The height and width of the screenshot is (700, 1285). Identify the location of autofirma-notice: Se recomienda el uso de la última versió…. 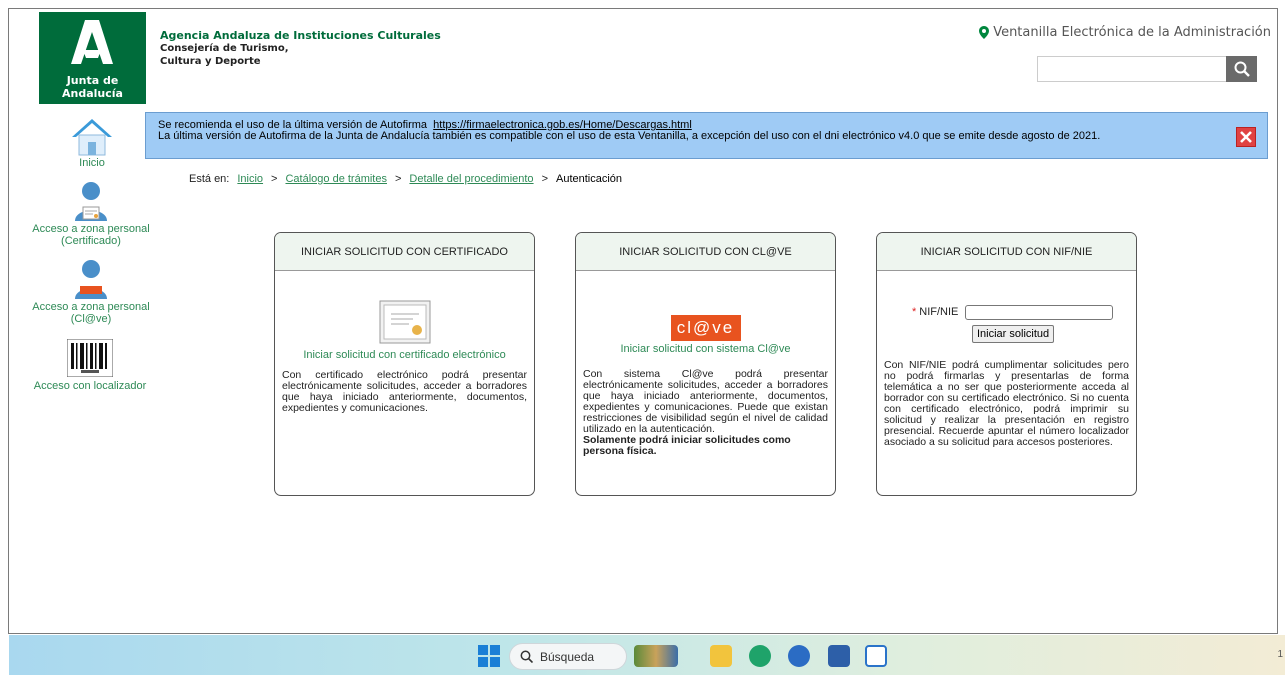
(706, 135).